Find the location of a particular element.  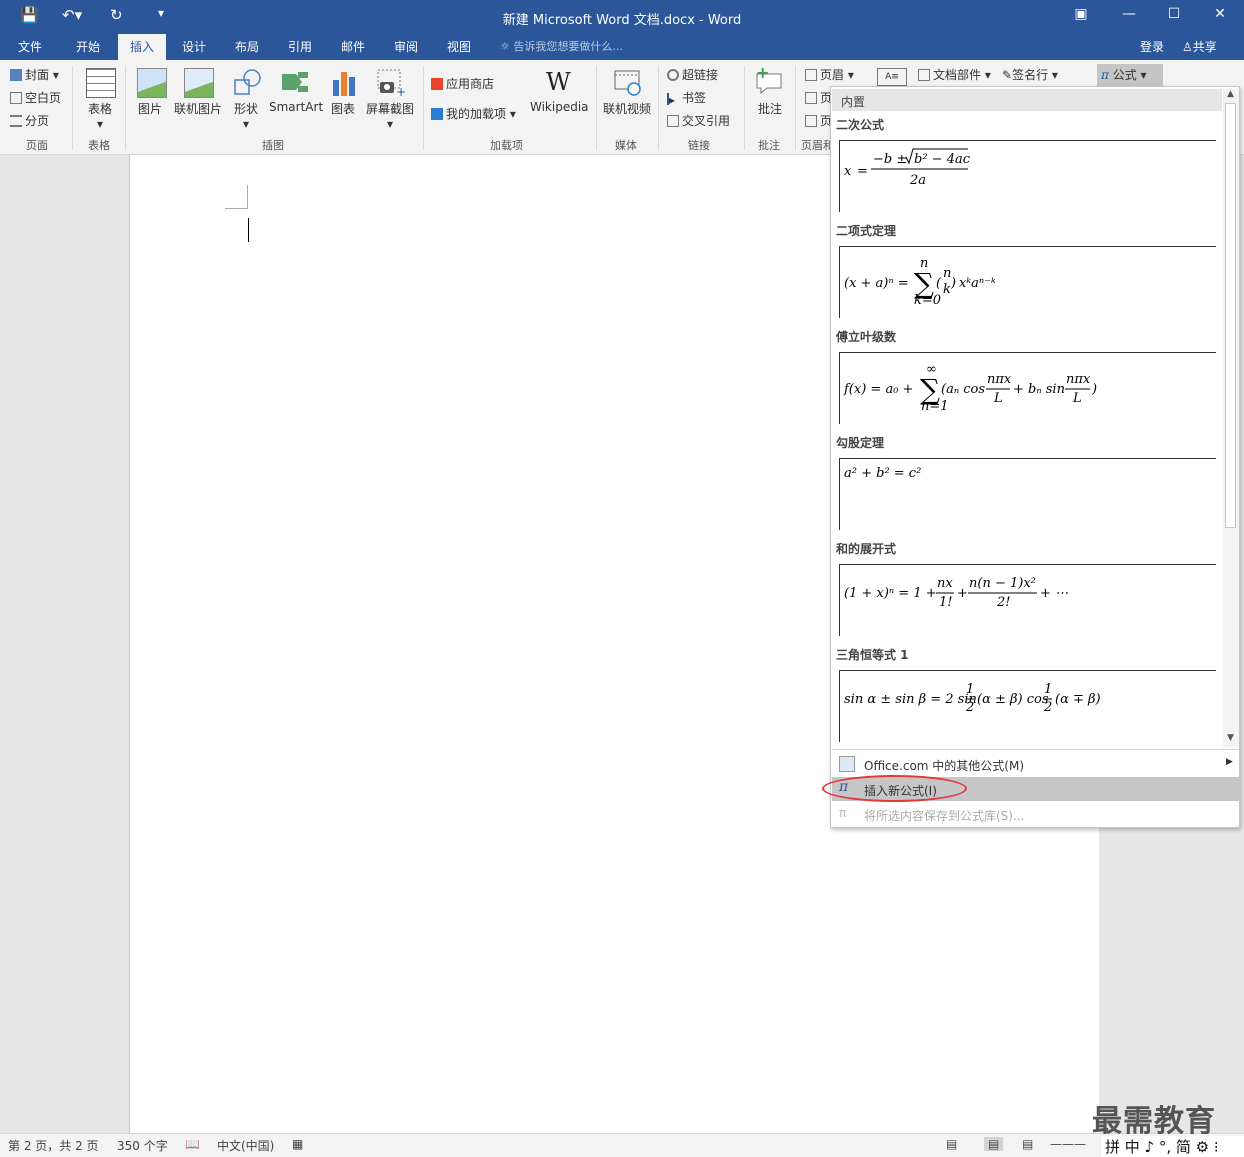

new-comment-button: 批注 is located at coordinates (770, 108).